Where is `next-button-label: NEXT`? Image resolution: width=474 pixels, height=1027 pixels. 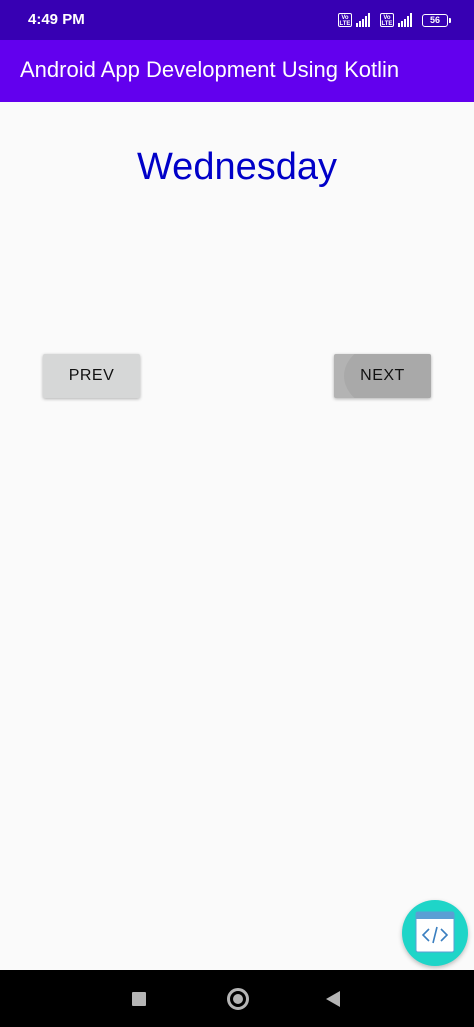
next-button-label: NEXT is located at coordinates (382, 375).